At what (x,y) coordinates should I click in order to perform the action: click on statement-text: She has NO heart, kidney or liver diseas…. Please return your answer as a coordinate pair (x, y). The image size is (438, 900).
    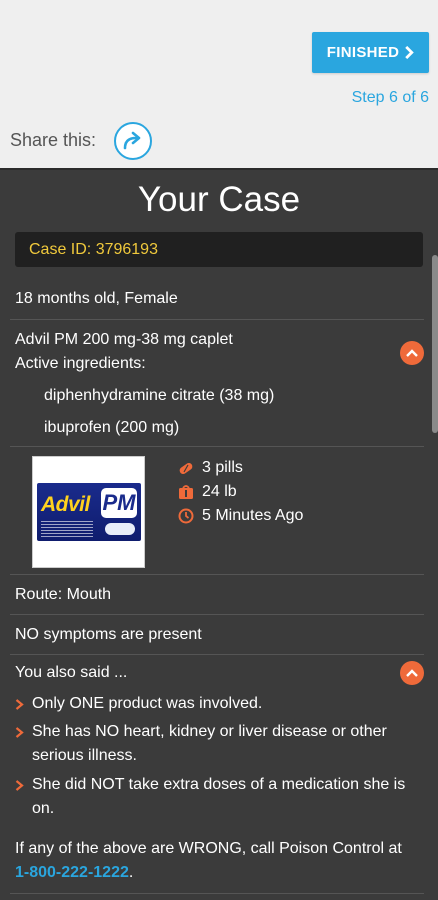
    Looking at the image, I should click on (209, 743).